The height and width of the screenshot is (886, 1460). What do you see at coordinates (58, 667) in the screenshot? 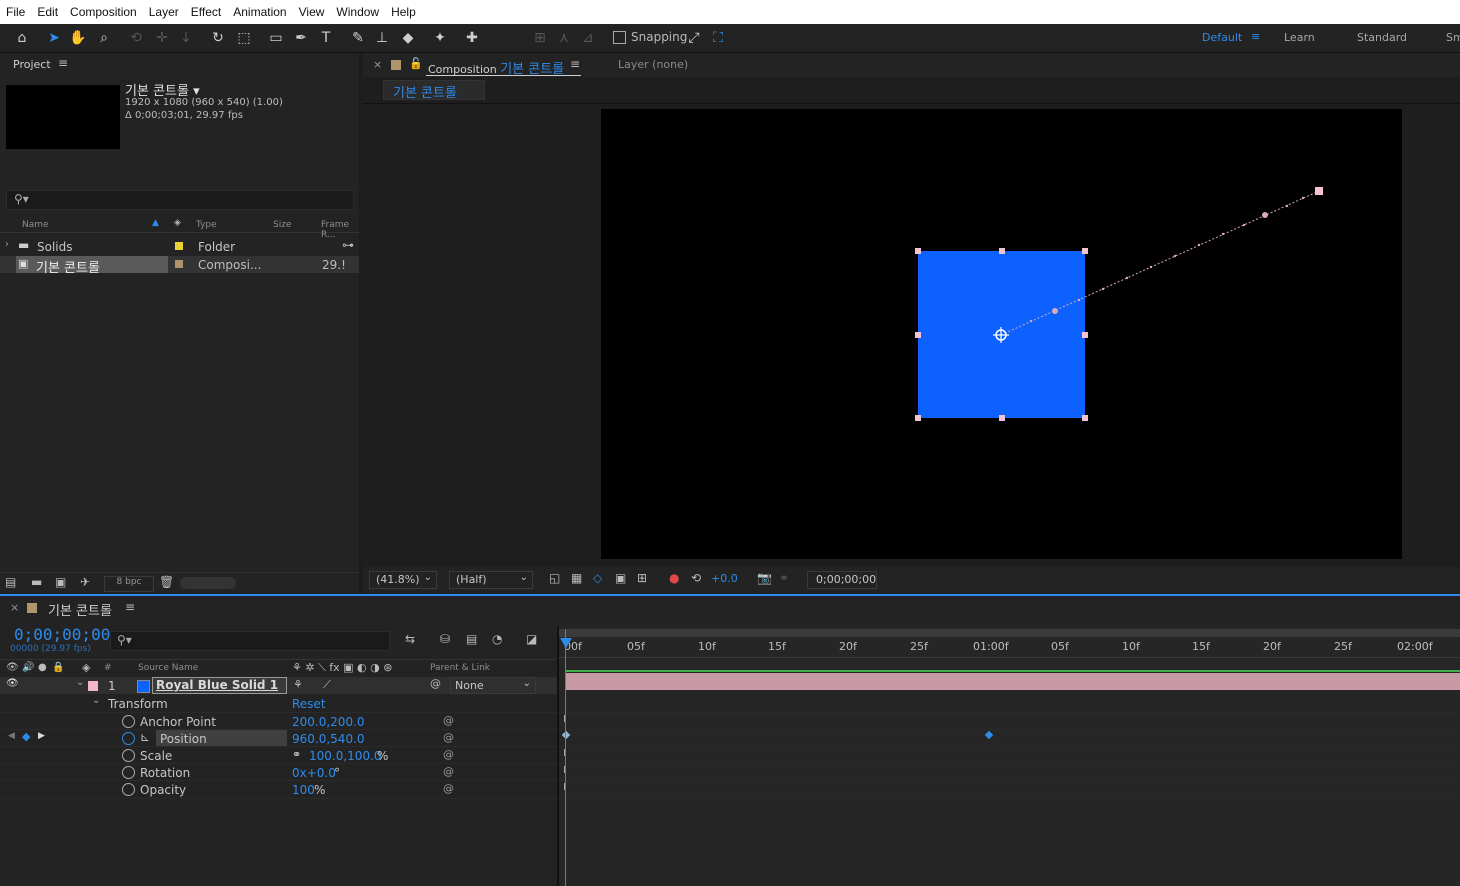
I see `lock-icon: 🔒` at bounding box center [58, 667].